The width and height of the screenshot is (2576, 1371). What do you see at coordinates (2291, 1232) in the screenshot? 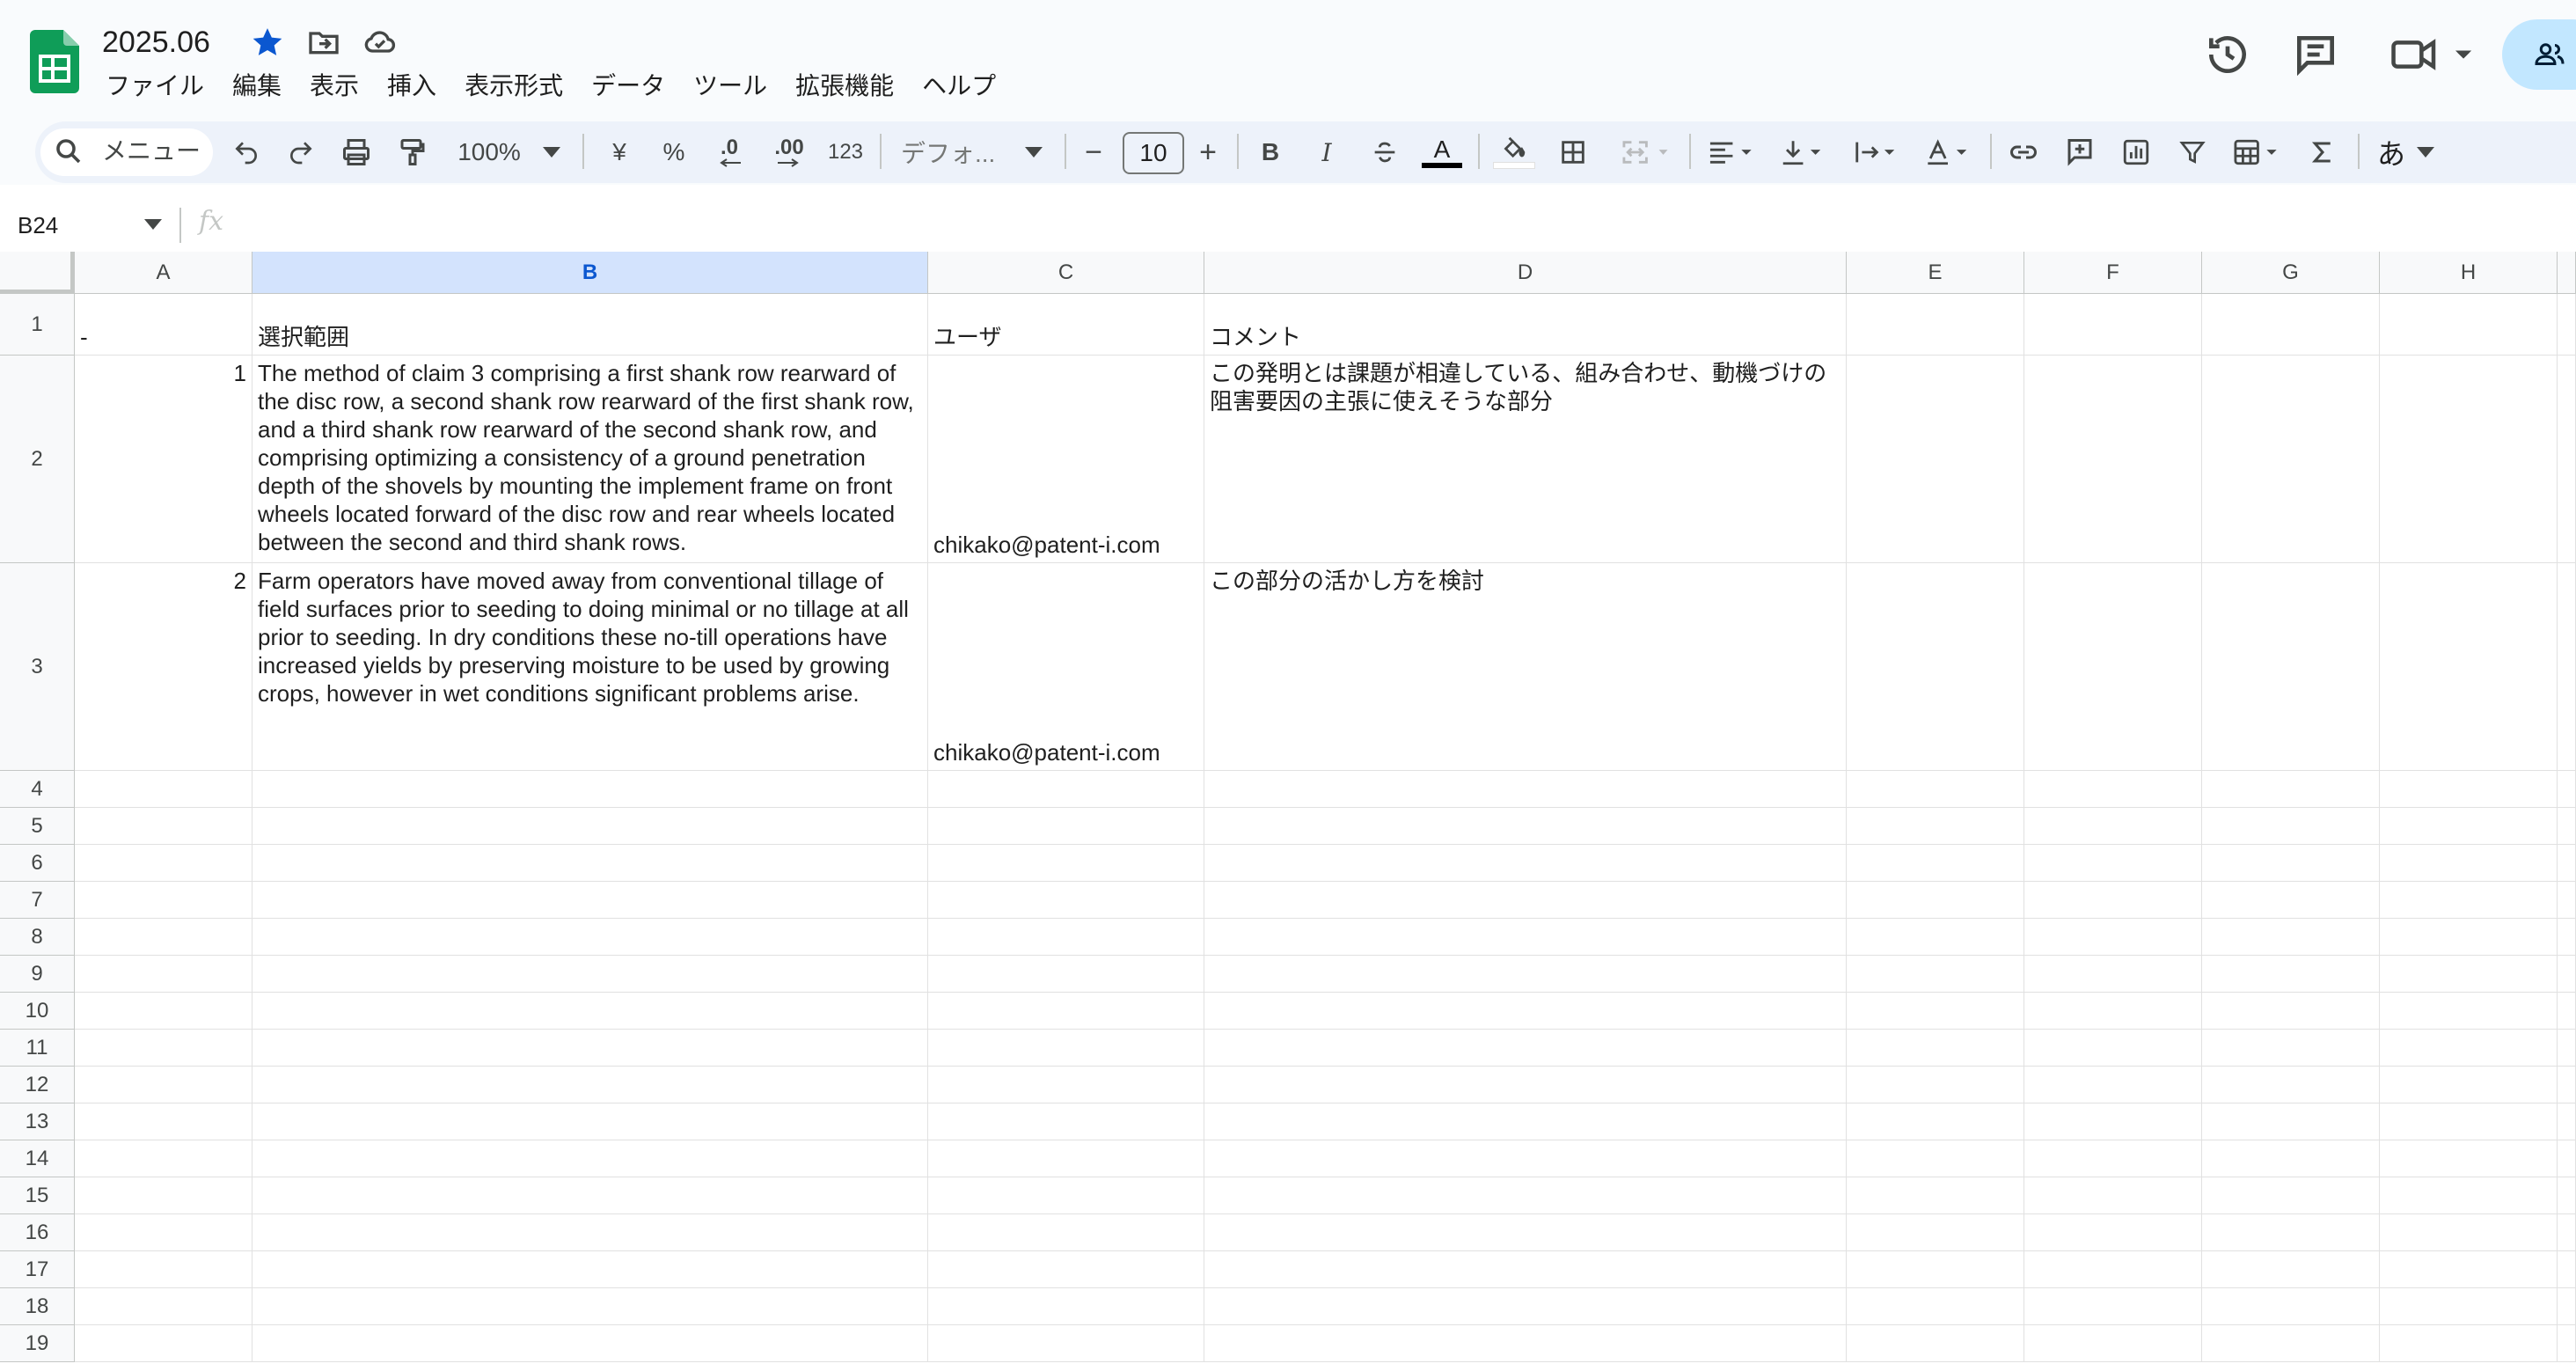
I see `cell-g16` at bounding box center [2291, 1232].